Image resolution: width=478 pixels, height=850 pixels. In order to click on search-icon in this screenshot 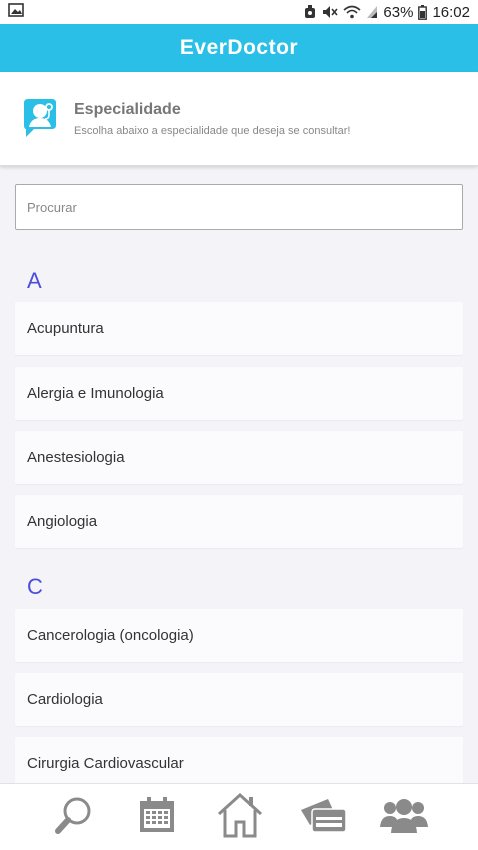, I will do `click(74, 817)`.